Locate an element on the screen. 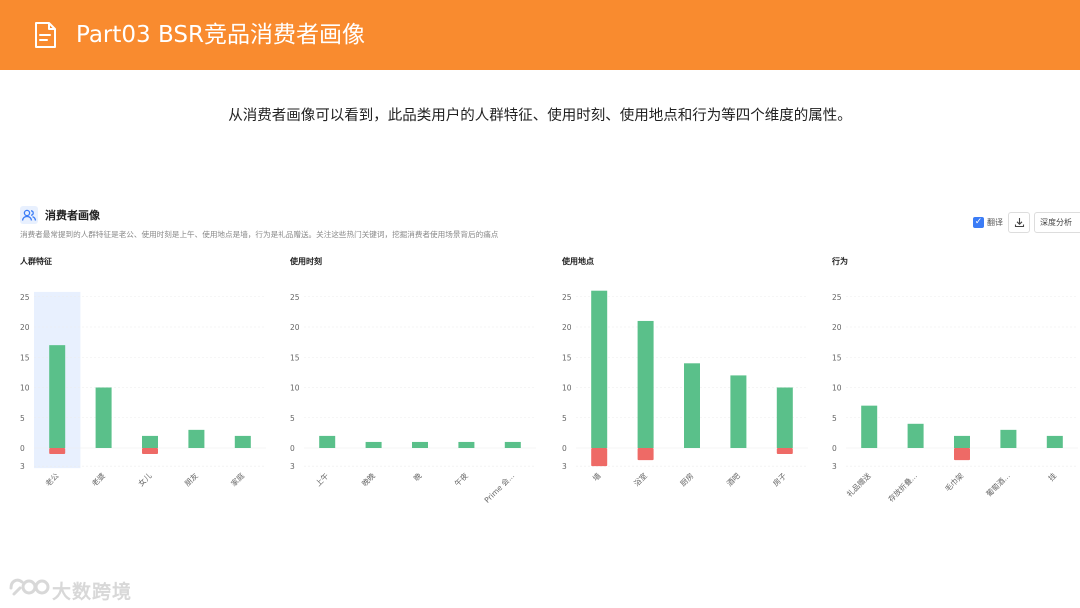 The image size is (1080, 608). x-category-label: 上午 is located at coordinates (322, 479).